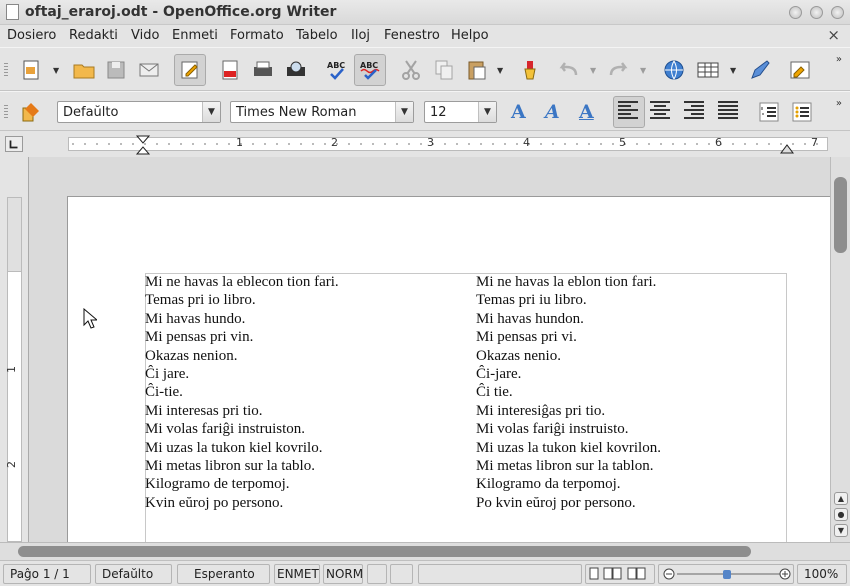 The image size is (850, 586). Describe the element at coordinates (795, 12) in the screenshot. I see `minimize-button` at that location.